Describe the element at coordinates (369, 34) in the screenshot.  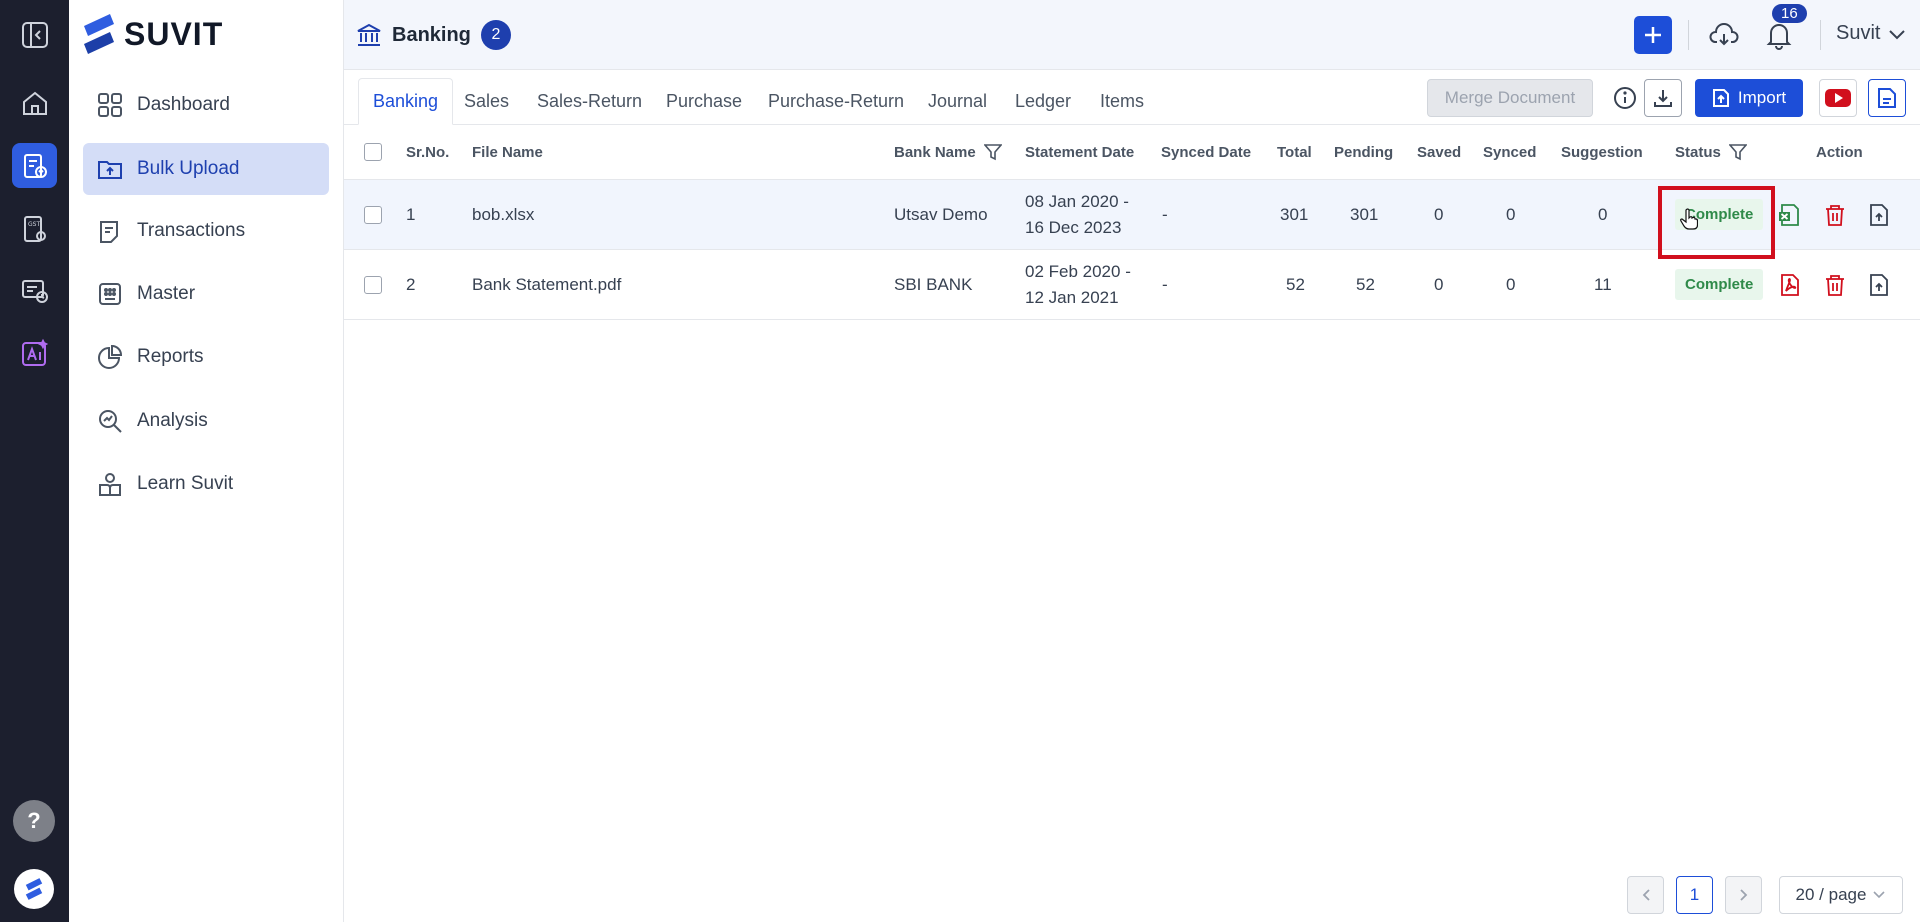
I see `bank-icon` at that location.